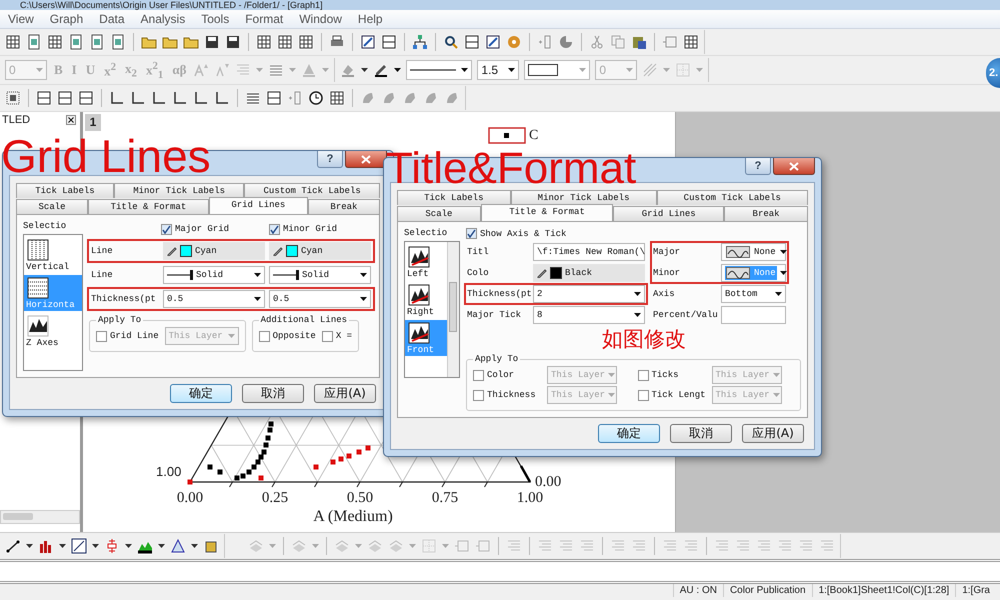 This screenshot has width=1000, height=600. I want to click on border-style-dropdown, so click(557, 70).